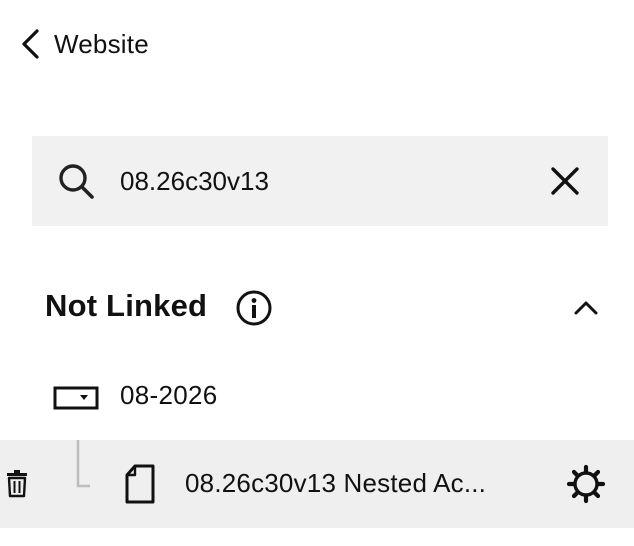 The width and height of the screenshot is (634, 546). Describe the element at coordinates (30, 44) in the screenshot. I see `chevron-left-icon` at that location.